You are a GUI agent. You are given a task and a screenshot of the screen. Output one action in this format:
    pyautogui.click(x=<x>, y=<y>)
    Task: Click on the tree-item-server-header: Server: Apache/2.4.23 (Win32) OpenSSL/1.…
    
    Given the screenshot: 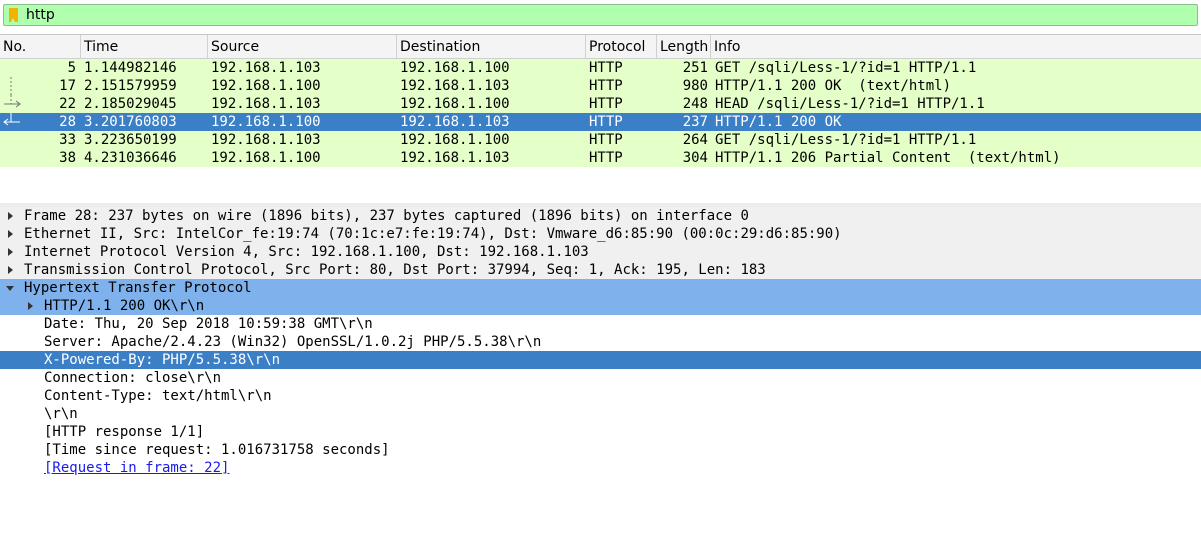 What is the action you would take?
    pyautogui.click(x=600, y=342)
    